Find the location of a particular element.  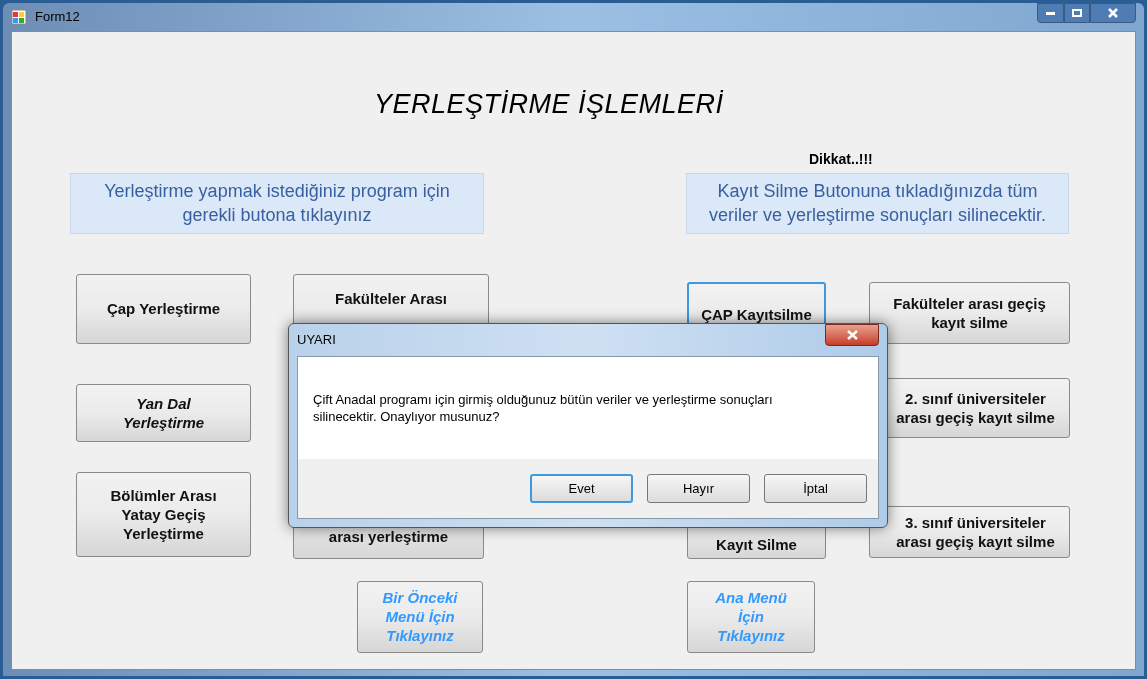

form-button: Çap Yerleştirme is located at coordinates (163, 308).